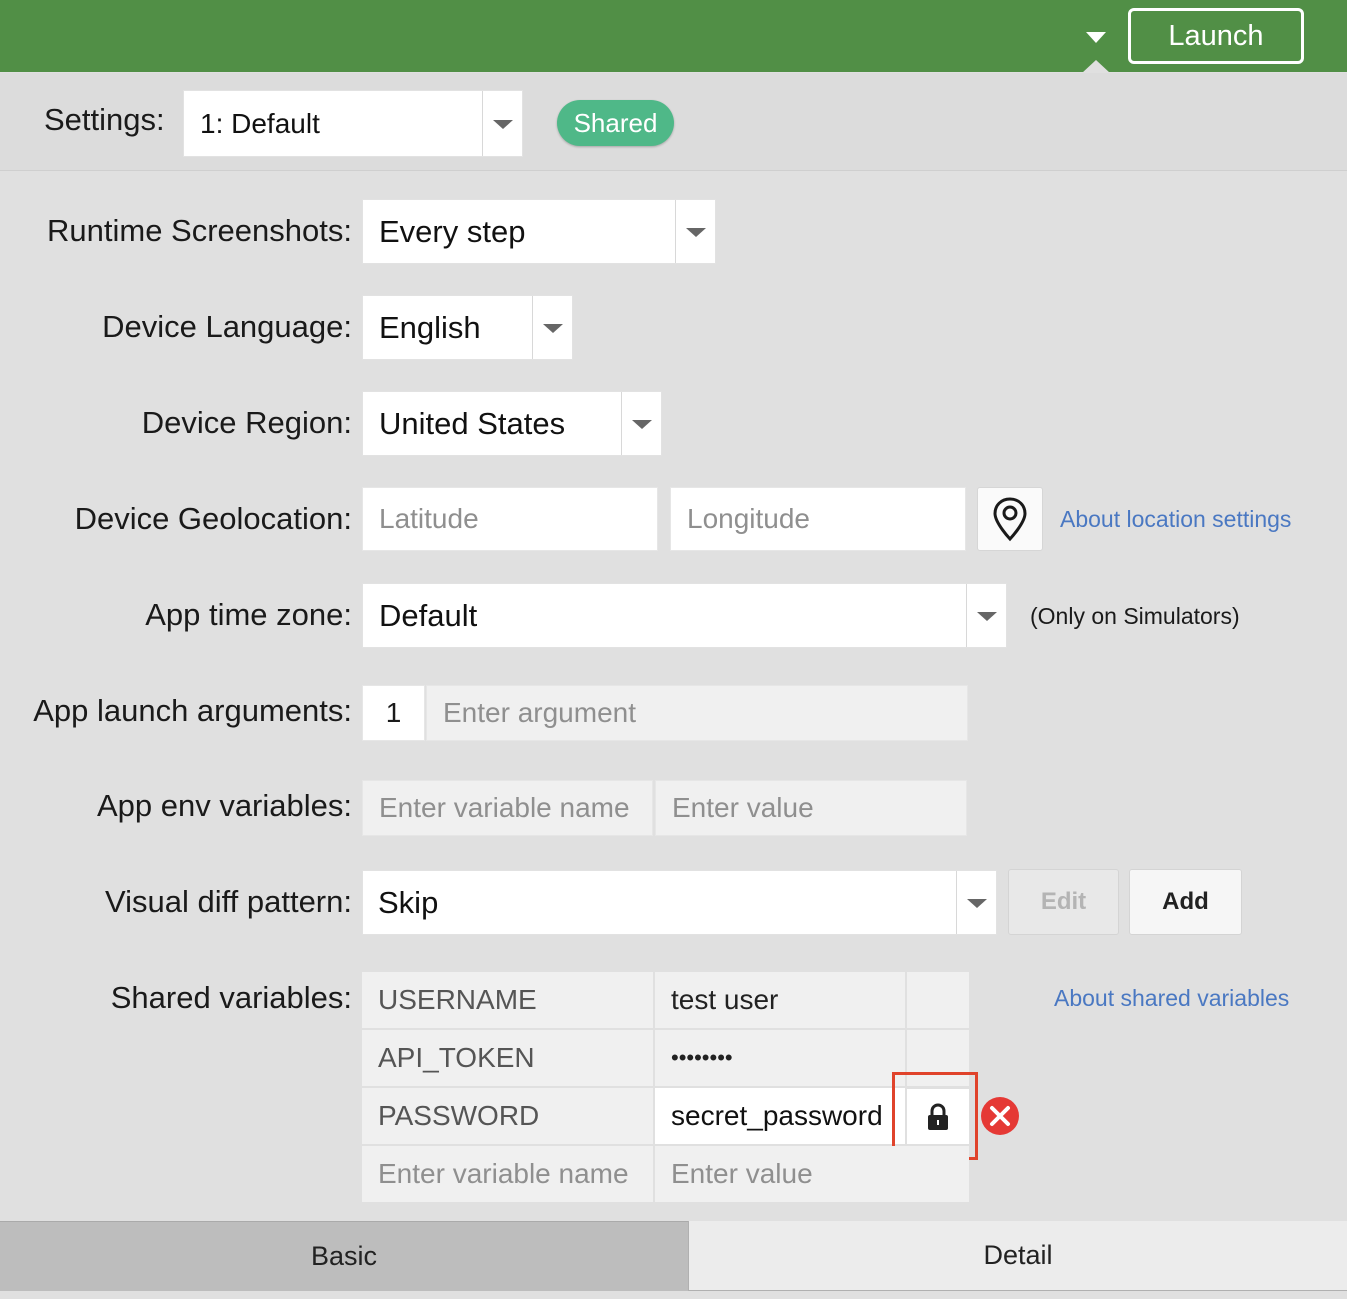 The image size is (1347, 1299). What do you see at coordinates (780, 1000) in the screenshot?
I see `shared-var-value-cell: test user` at bounding box center [780, 1000].